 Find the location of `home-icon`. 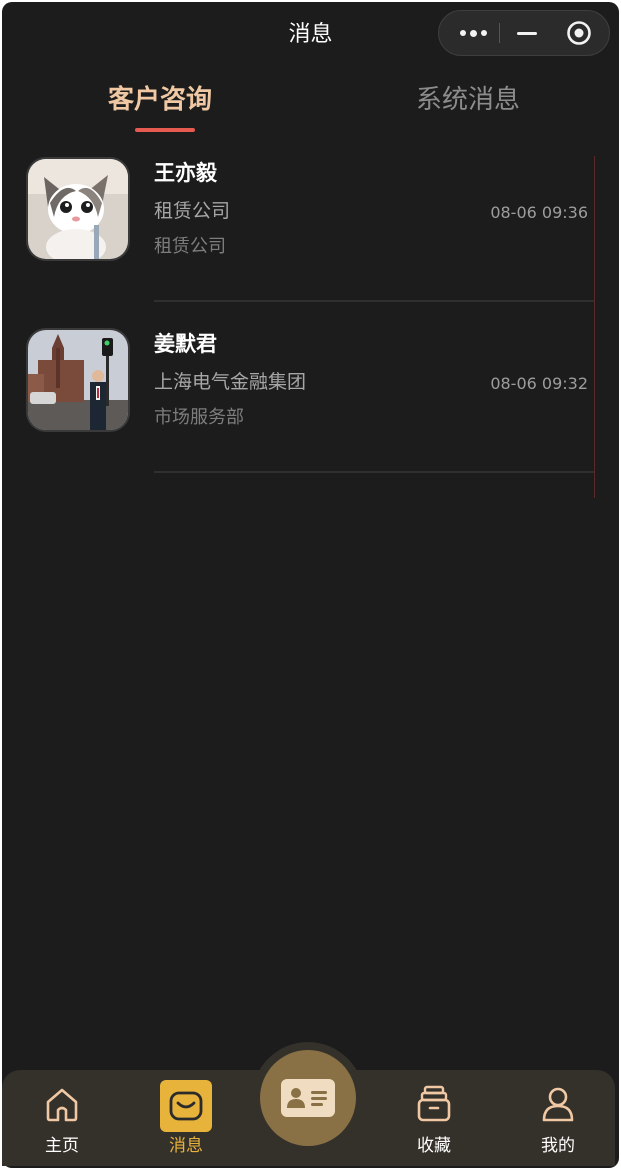

home-icon is located at coordinates (62, 1104).